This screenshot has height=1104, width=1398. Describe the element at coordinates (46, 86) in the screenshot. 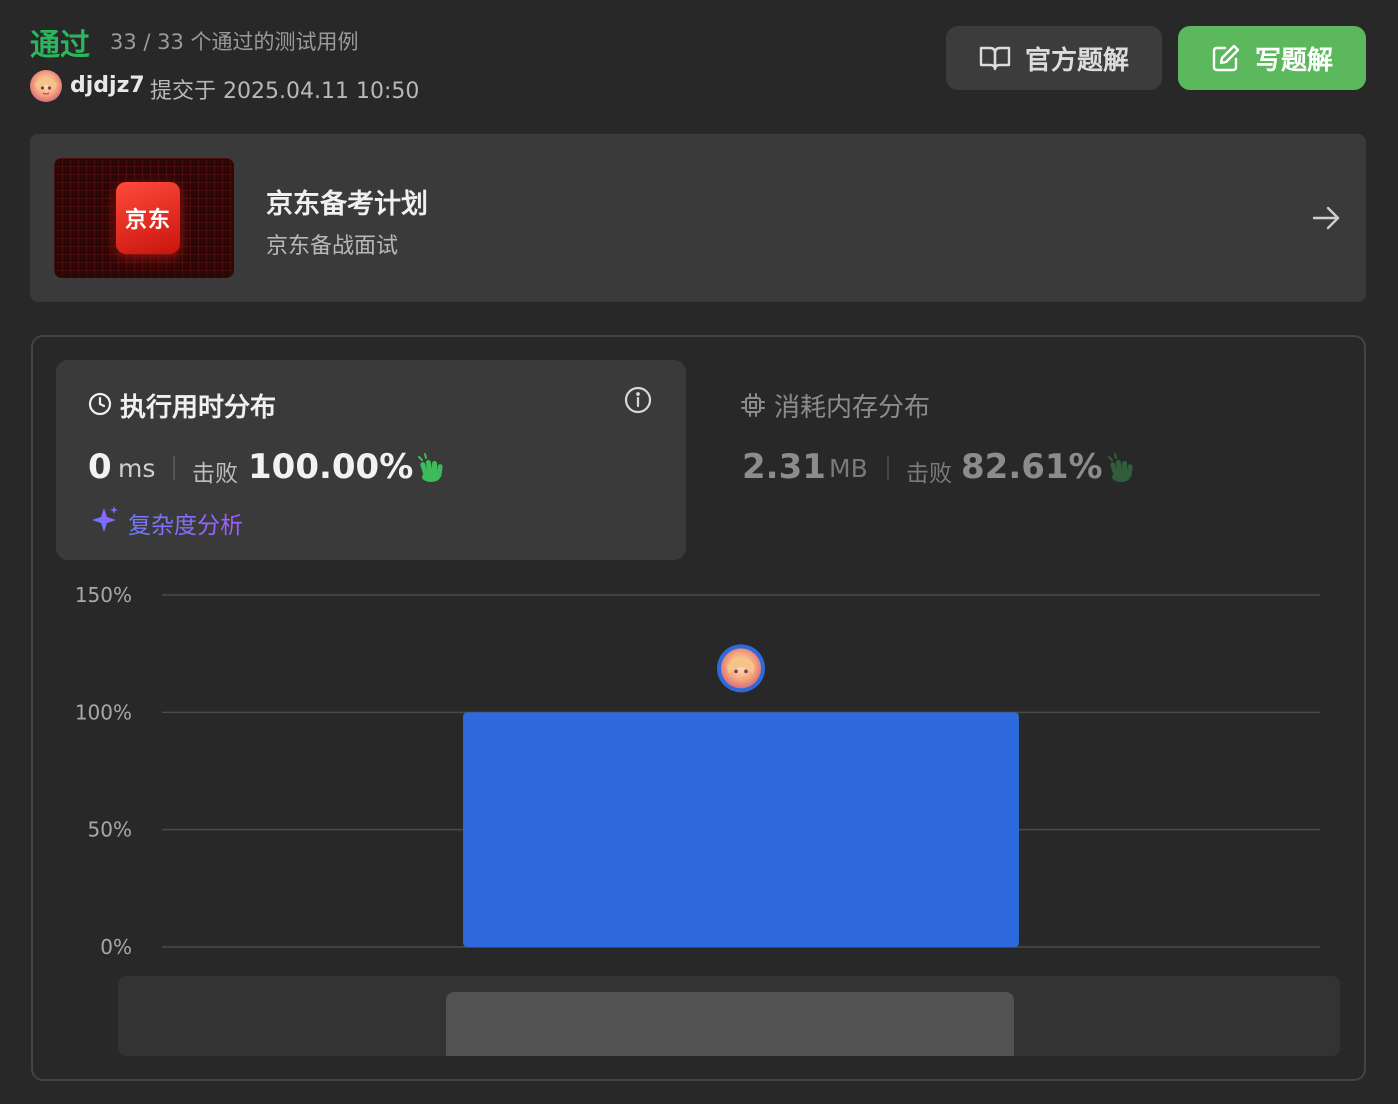

I see `user-avatar` at that location.